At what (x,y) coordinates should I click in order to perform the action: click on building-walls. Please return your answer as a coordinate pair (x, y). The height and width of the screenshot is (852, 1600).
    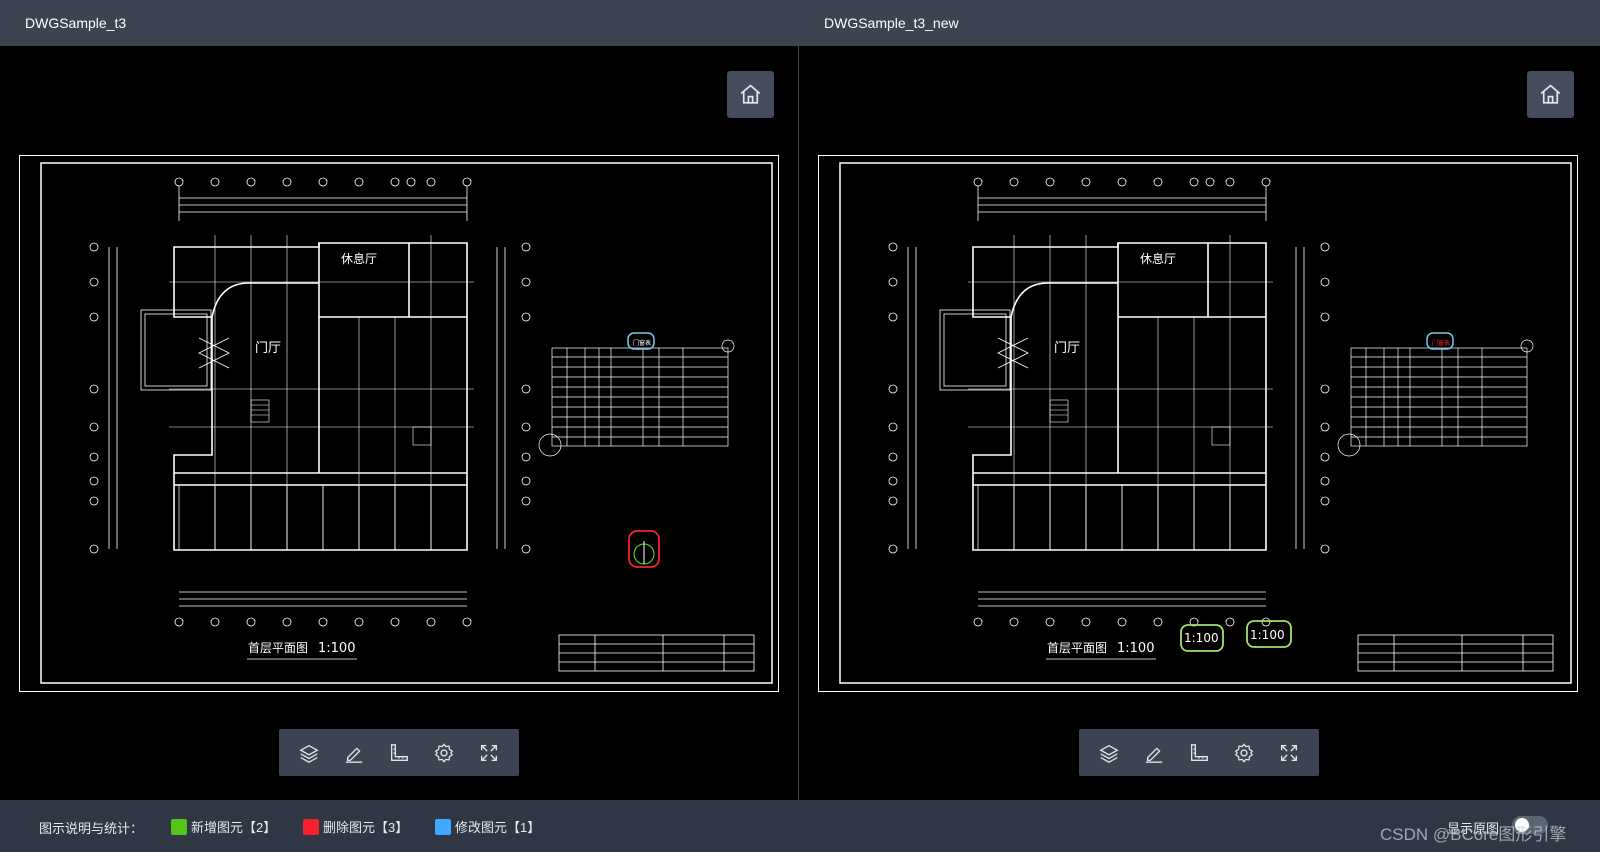
    Looking at the image, I should click on (320, 396).